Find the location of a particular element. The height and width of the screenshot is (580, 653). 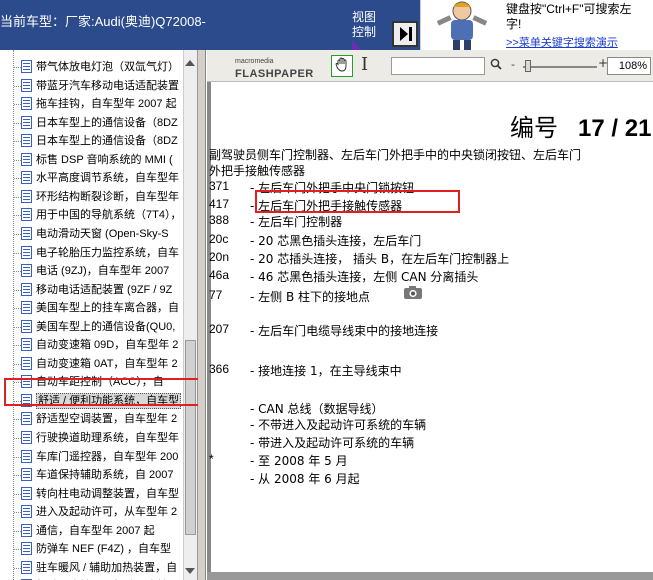

tree-item-label: 电话 (9ZJ)，自车型年 2007 is located at coordinates (103, 271).